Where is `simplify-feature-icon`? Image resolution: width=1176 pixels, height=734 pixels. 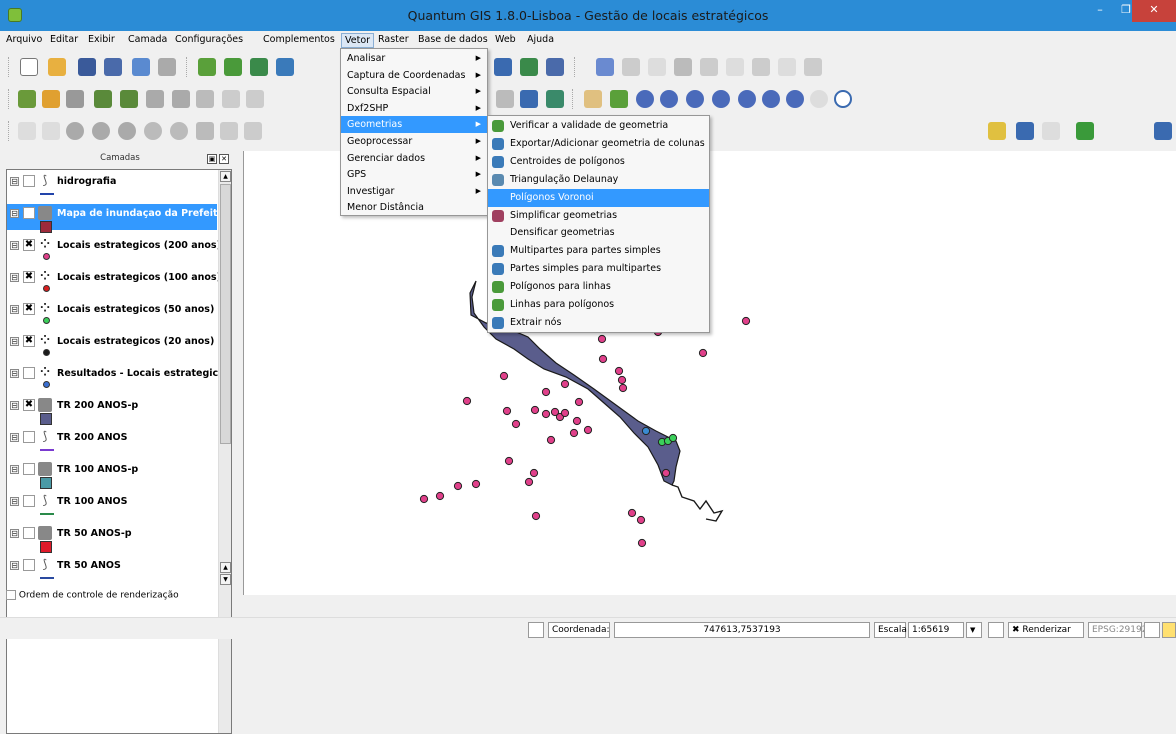 simplify-feature-icon is located at coordinates (75, 131).